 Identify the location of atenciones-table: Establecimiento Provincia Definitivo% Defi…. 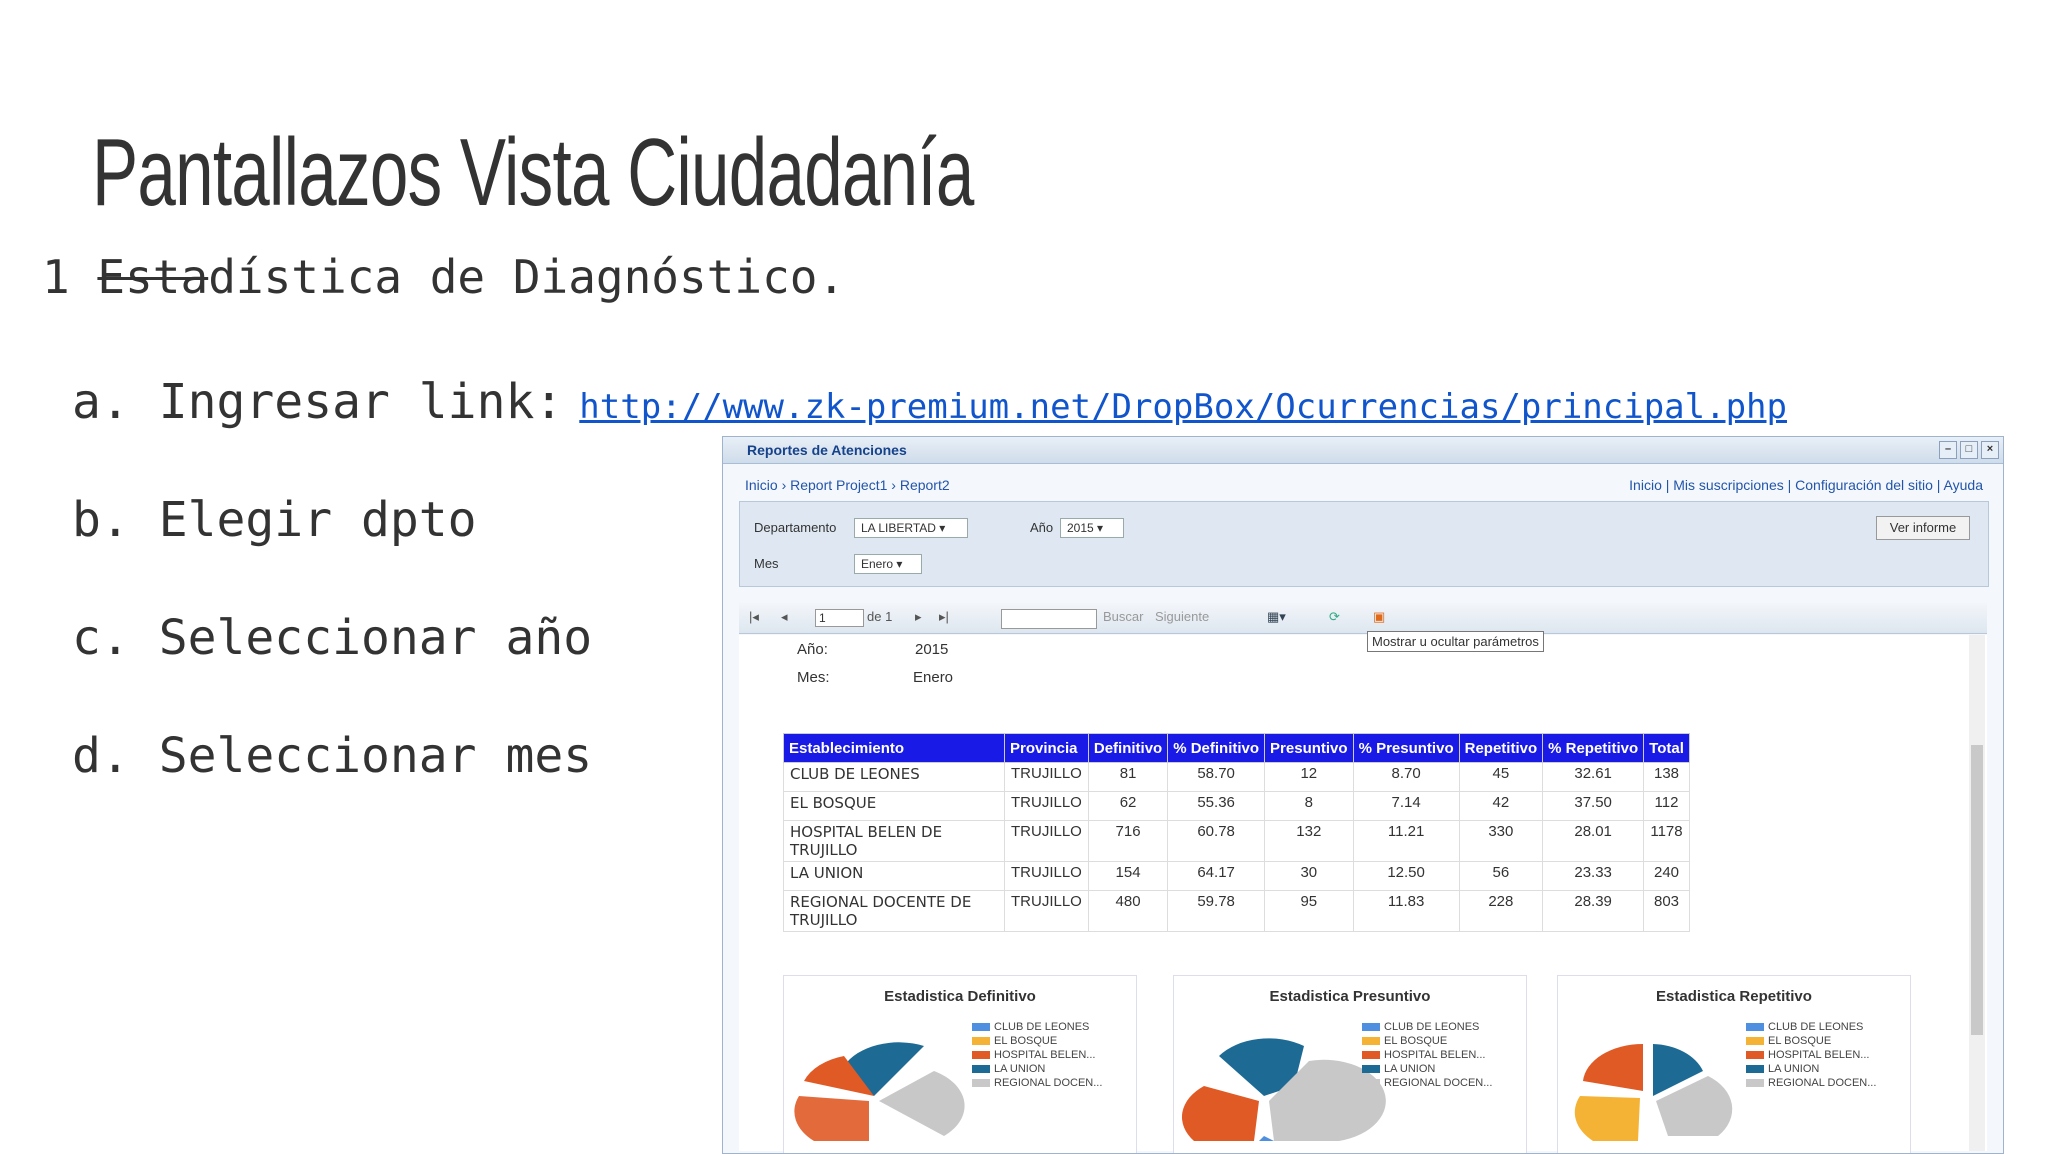
(1236, 832).